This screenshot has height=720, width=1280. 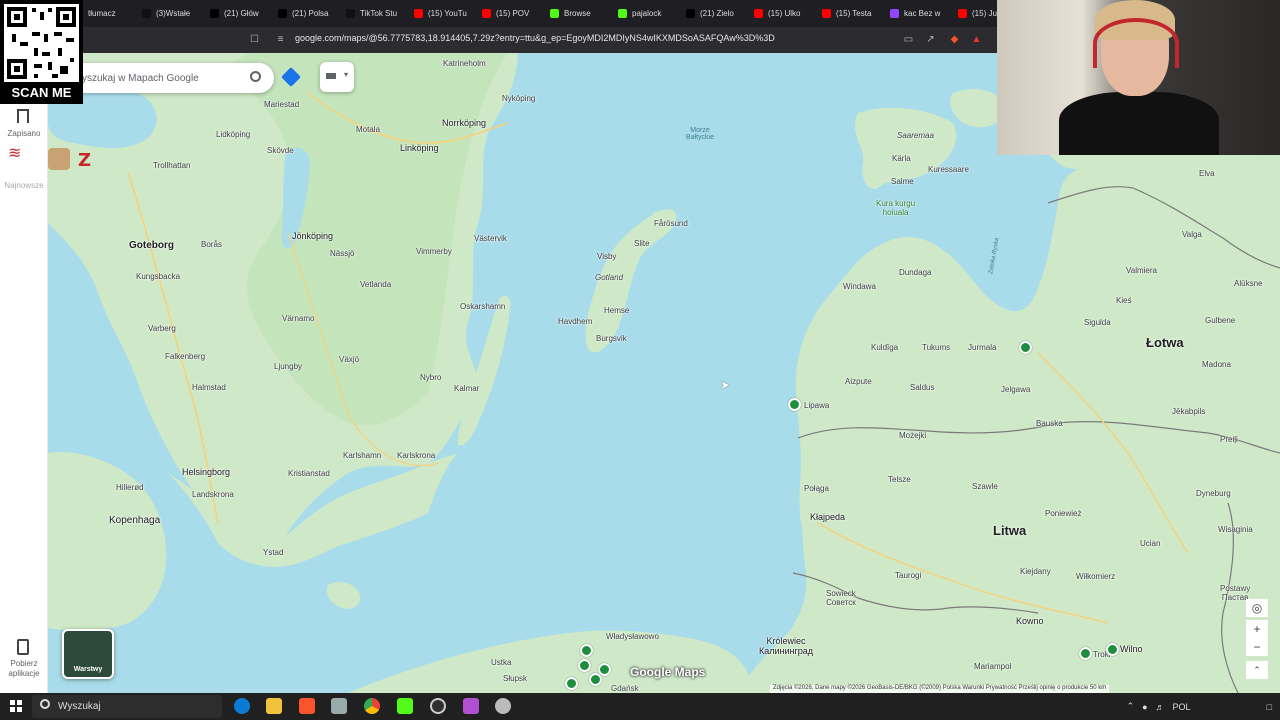 What do you see at coordinates (362, 455) in the screenshot?
I see `place-karlshamn: Karlshamn` at bounding box center [362, 455].